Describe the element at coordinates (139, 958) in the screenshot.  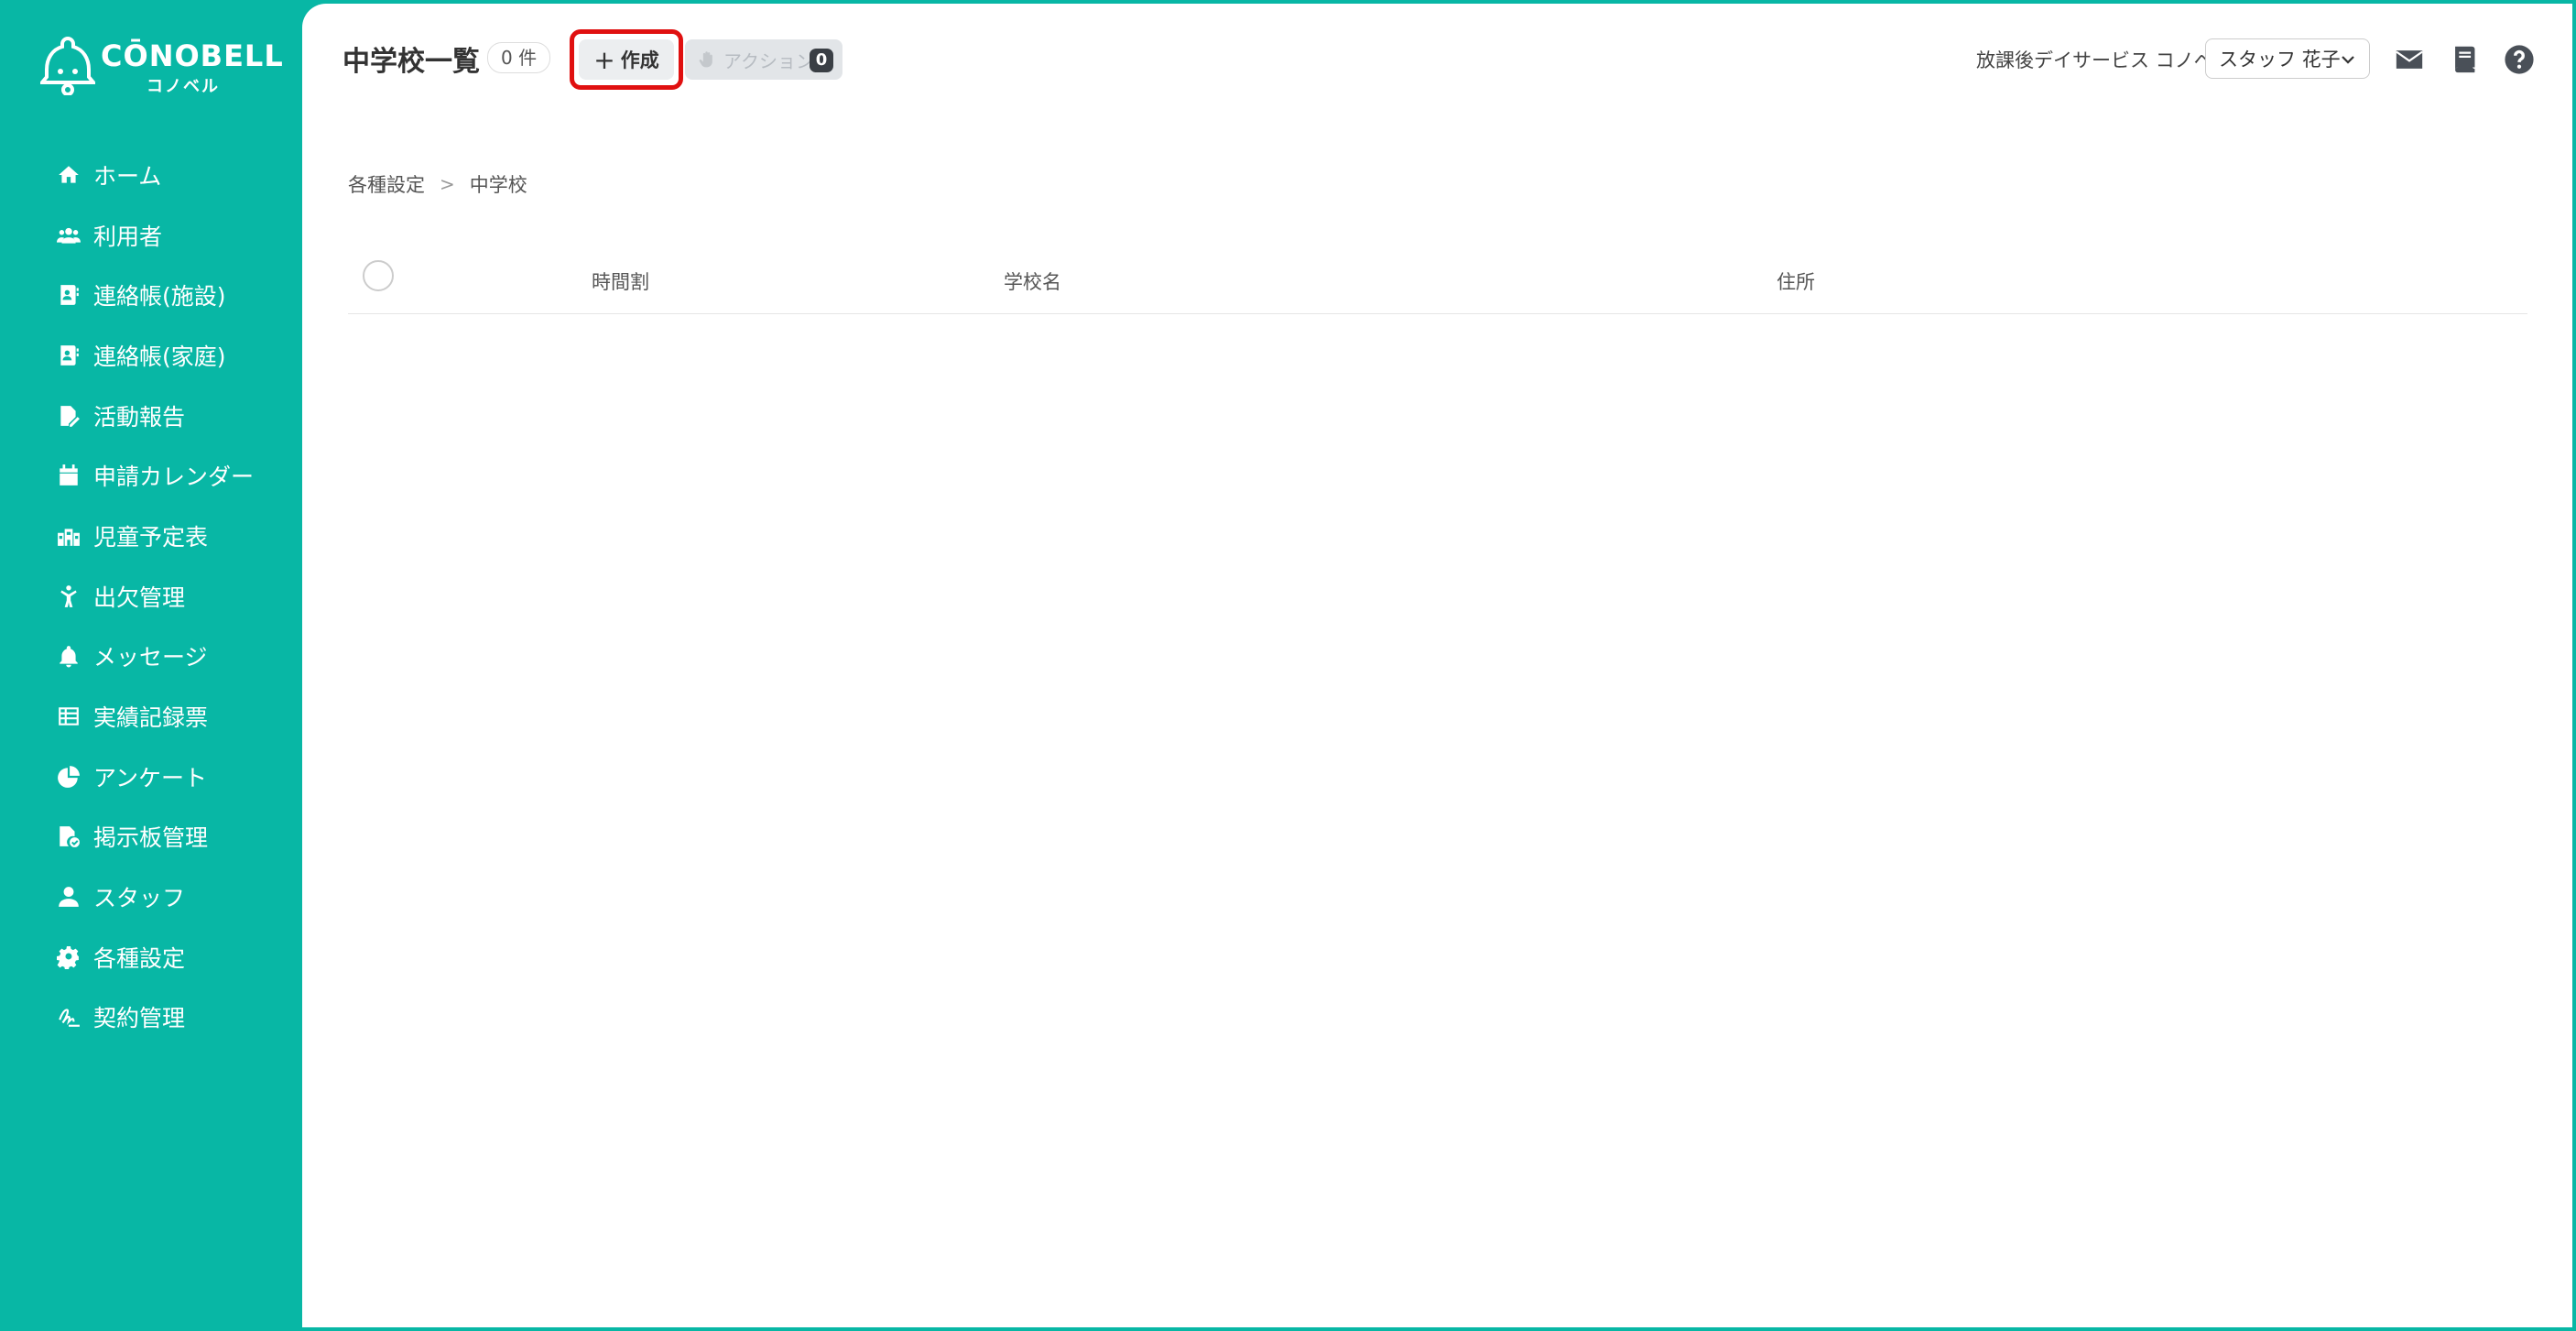
I see `sidebar-item-label: 各種設定` at that location.